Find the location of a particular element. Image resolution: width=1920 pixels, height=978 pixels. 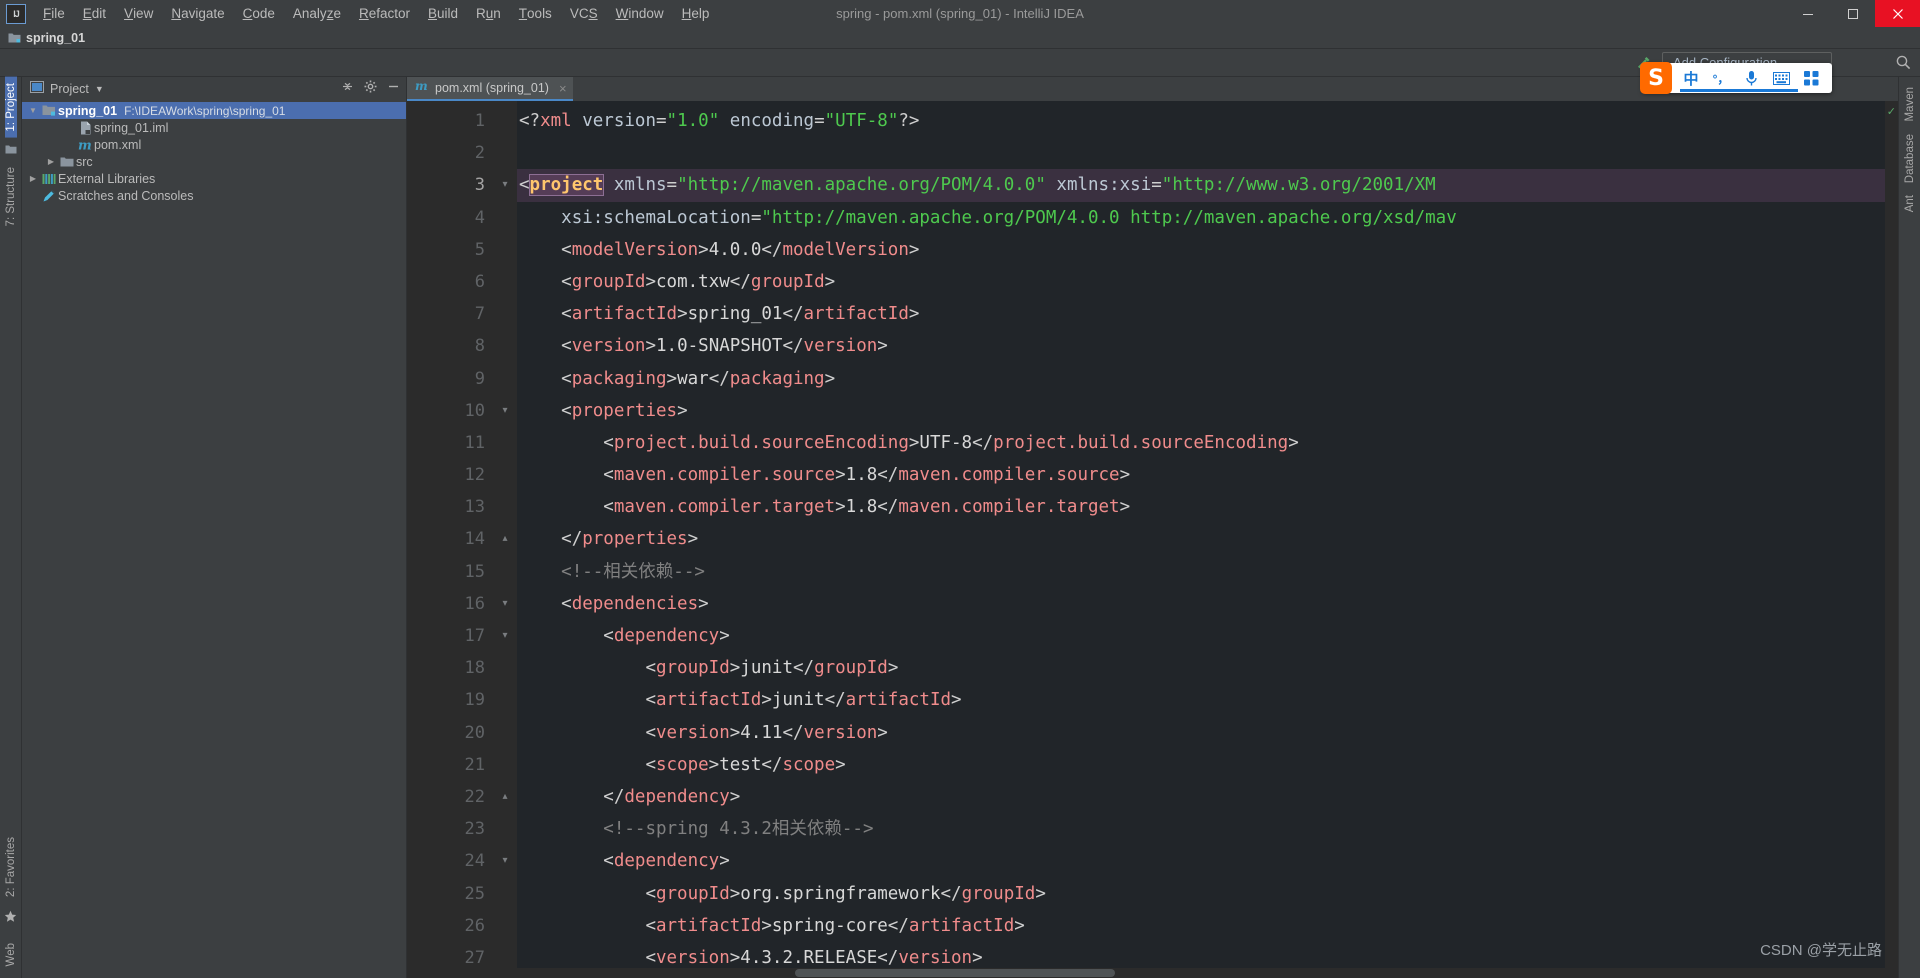

line-number: 15 is located at coordinates (451, 572).